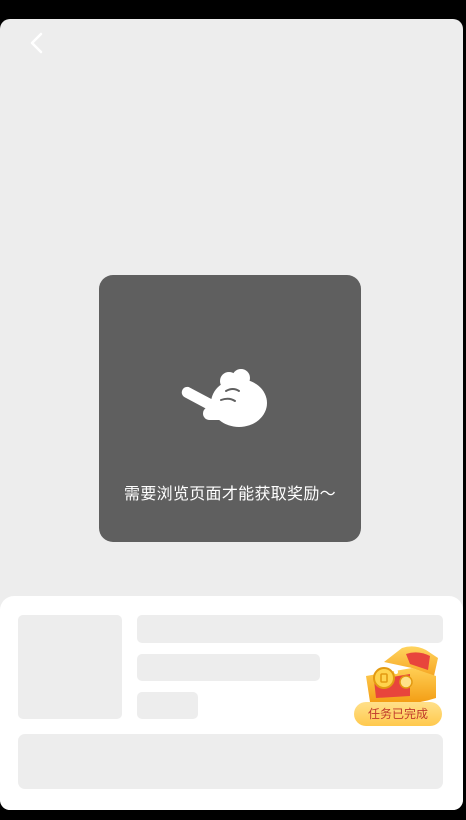 The width and height of the screenshot is (466, 820). I want to click on action-bar-placeholder, so click(230, 761).